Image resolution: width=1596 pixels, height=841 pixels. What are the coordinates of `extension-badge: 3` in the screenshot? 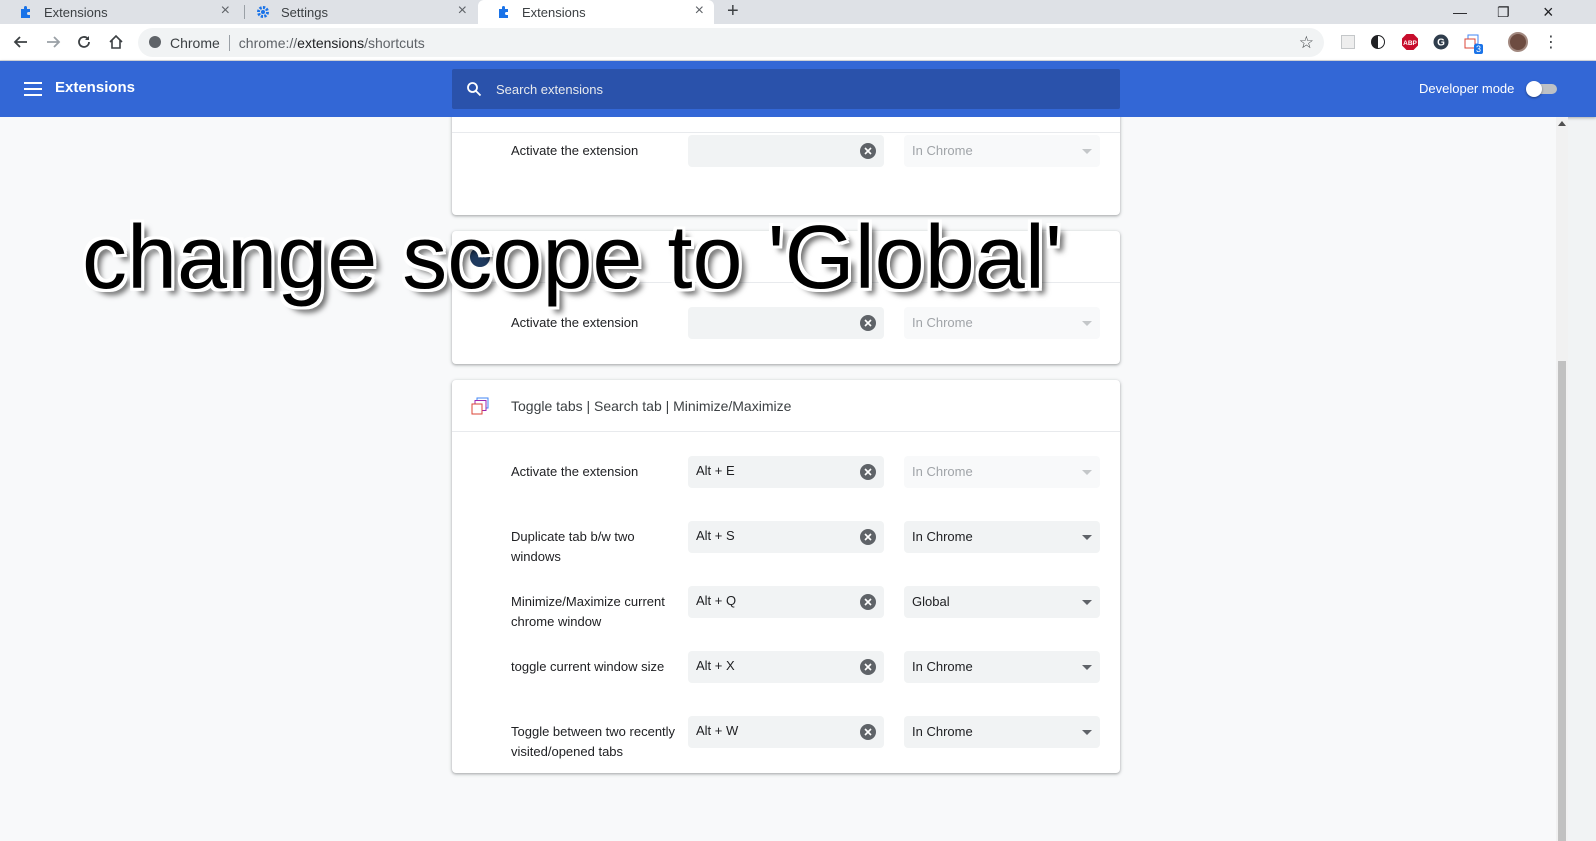 It's located at (1479, 49).